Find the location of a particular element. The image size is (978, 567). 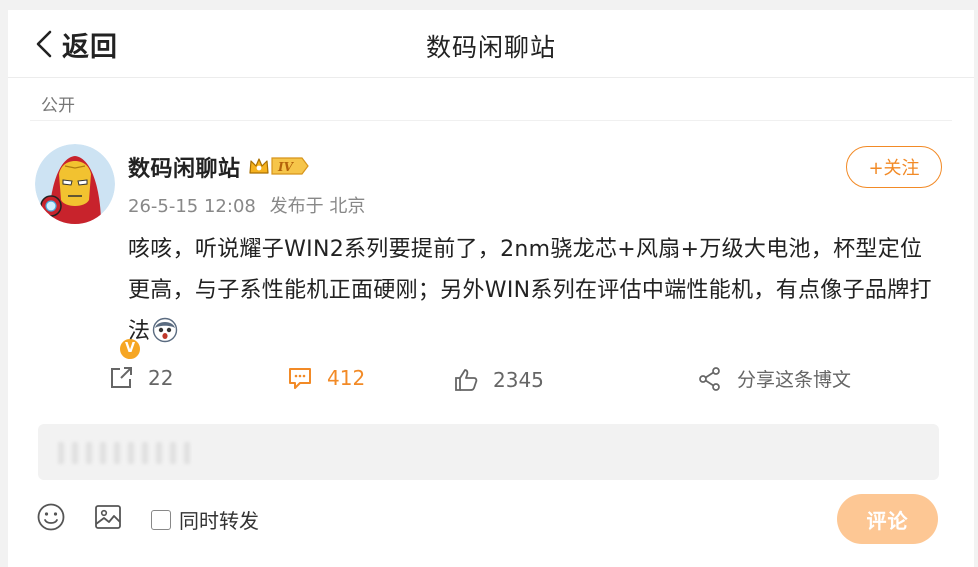

same-time-repost-checkbox is located at coordinates (161, 519).